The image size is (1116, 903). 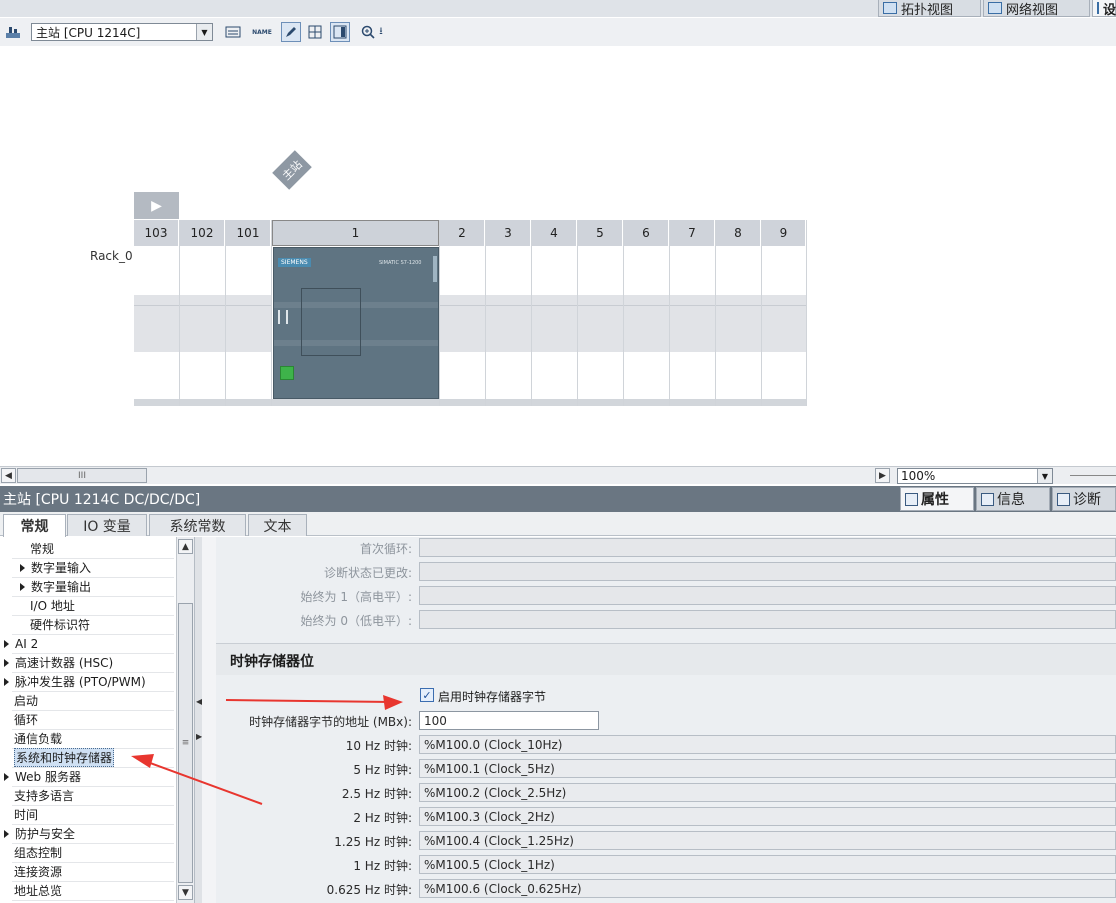 I want to click on scroll-down-icon: ▼, so click(x=185, y=892).